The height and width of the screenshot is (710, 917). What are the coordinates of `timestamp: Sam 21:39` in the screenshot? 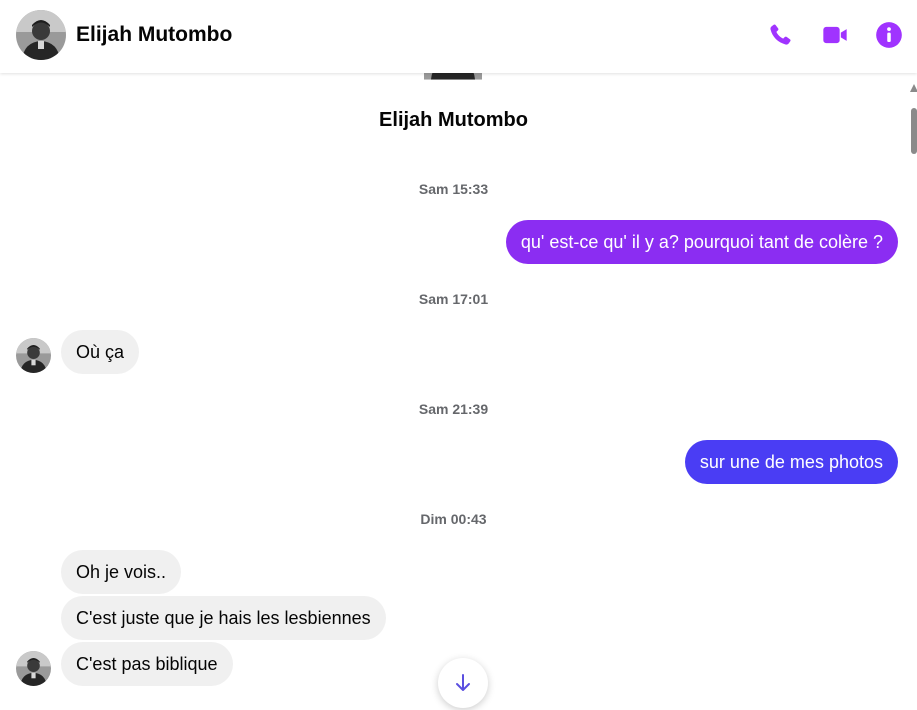 It's located at (453, 409).